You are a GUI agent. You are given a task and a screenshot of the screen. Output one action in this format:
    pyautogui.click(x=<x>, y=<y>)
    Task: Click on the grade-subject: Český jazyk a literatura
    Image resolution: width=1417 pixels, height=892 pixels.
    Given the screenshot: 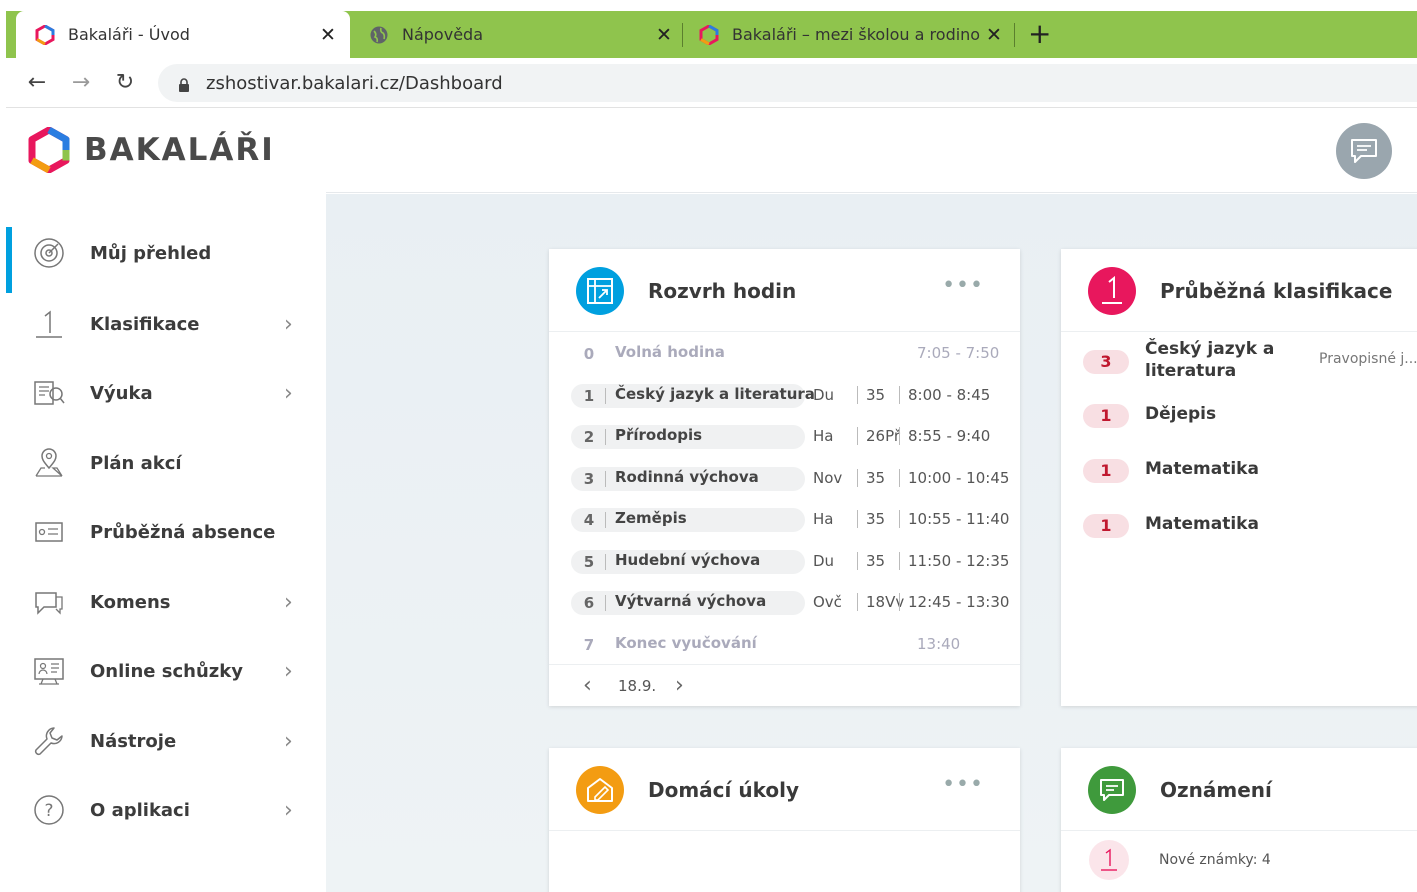 What is the action you would take?
    pyautogui.click(x=1210, y=360)
    